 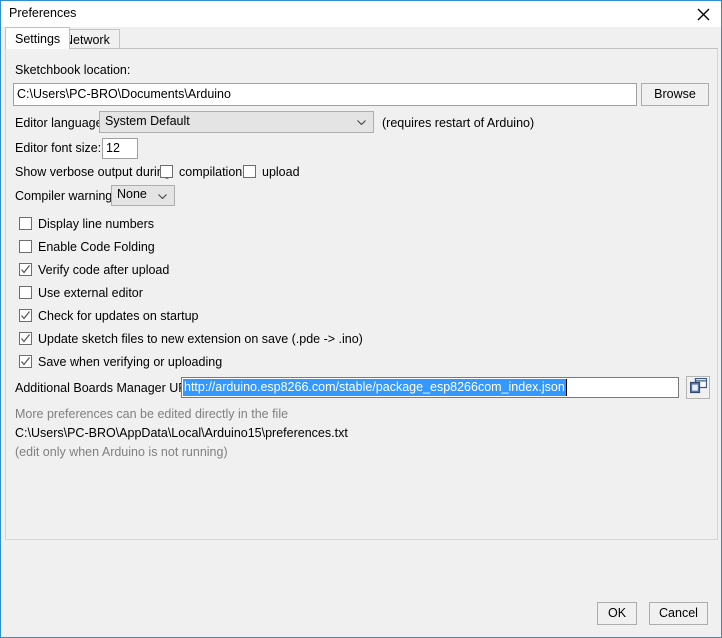 I want to click on tab-strip: Settings Network, so click(x=361, y=38).